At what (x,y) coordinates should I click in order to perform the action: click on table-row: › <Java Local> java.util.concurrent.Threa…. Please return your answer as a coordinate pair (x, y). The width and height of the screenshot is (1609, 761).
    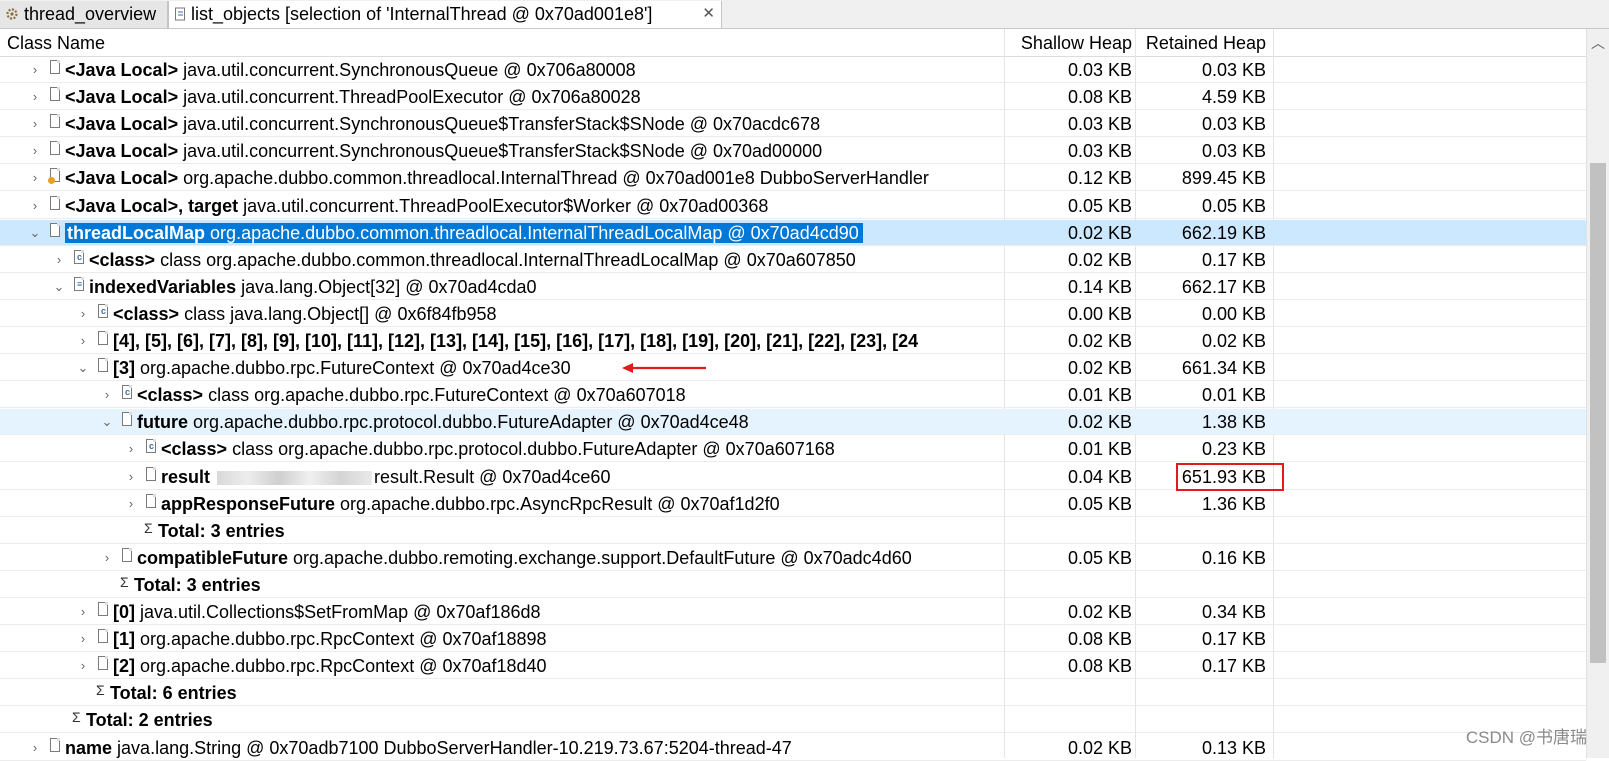
    Looking at the image, I should click on (793, 97).